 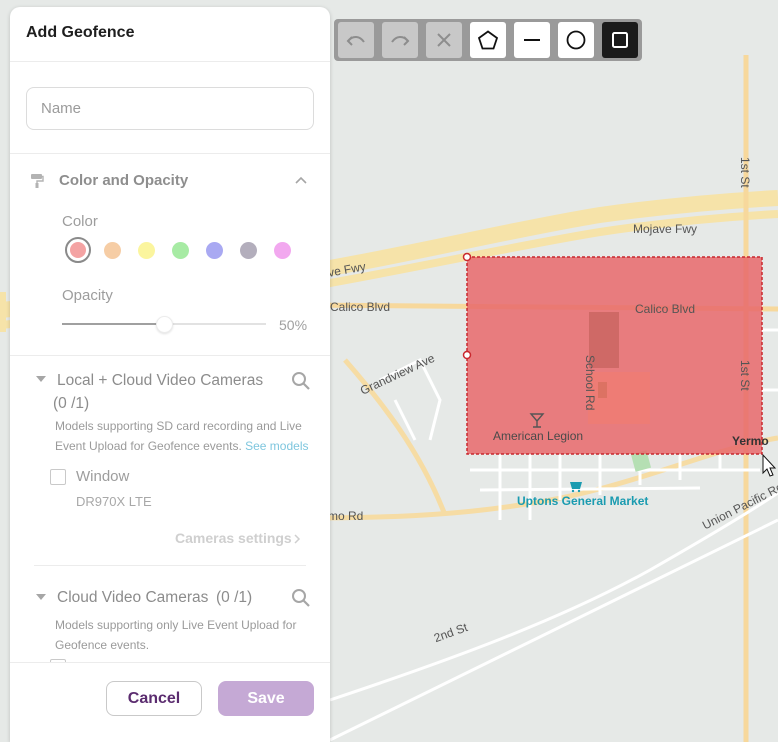 I want to click on map-label-mojave: Mojave Fwy, so click(x=665, y=229).